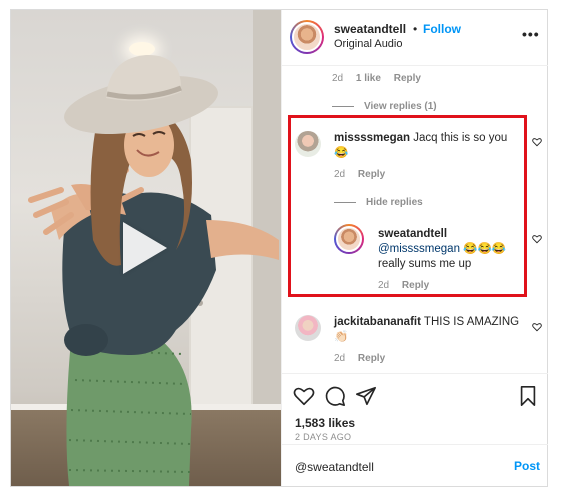 Image resolution: width=563 pixels, height=497 pixels. I want to click on author-username: sweatandtell, so click(370, 29).